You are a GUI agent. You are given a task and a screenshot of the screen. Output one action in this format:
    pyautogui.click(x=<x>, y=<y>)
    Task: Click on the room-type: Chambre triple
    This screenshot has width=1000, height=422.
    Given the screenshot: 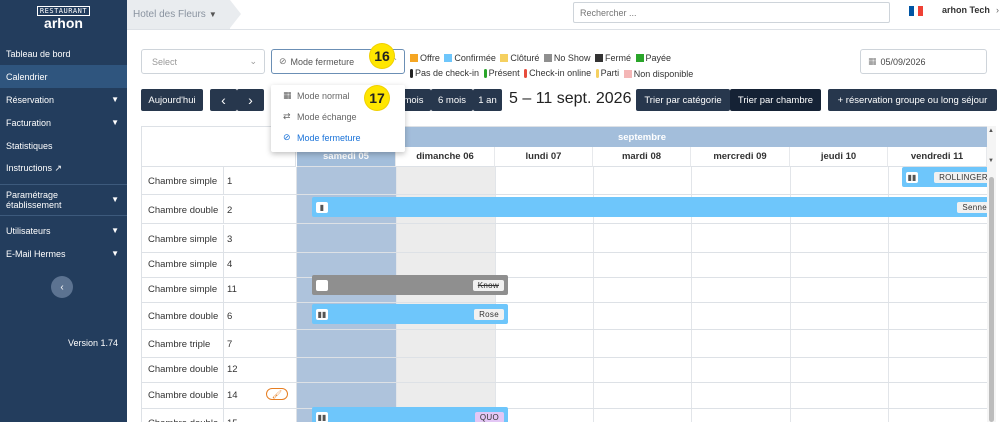 What is the action you would take?
    pyautogui.click(x=179, y=344)
    